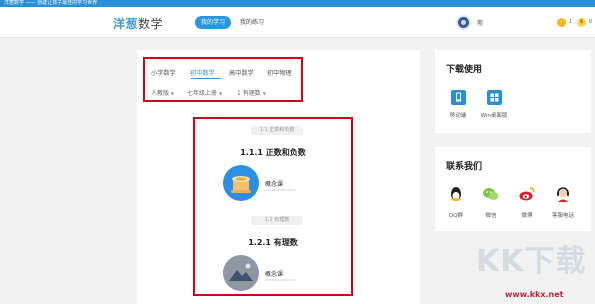  Describe the element at coordinates (206, 78) in the screenshot. I see `active-tab-underline` at that location.